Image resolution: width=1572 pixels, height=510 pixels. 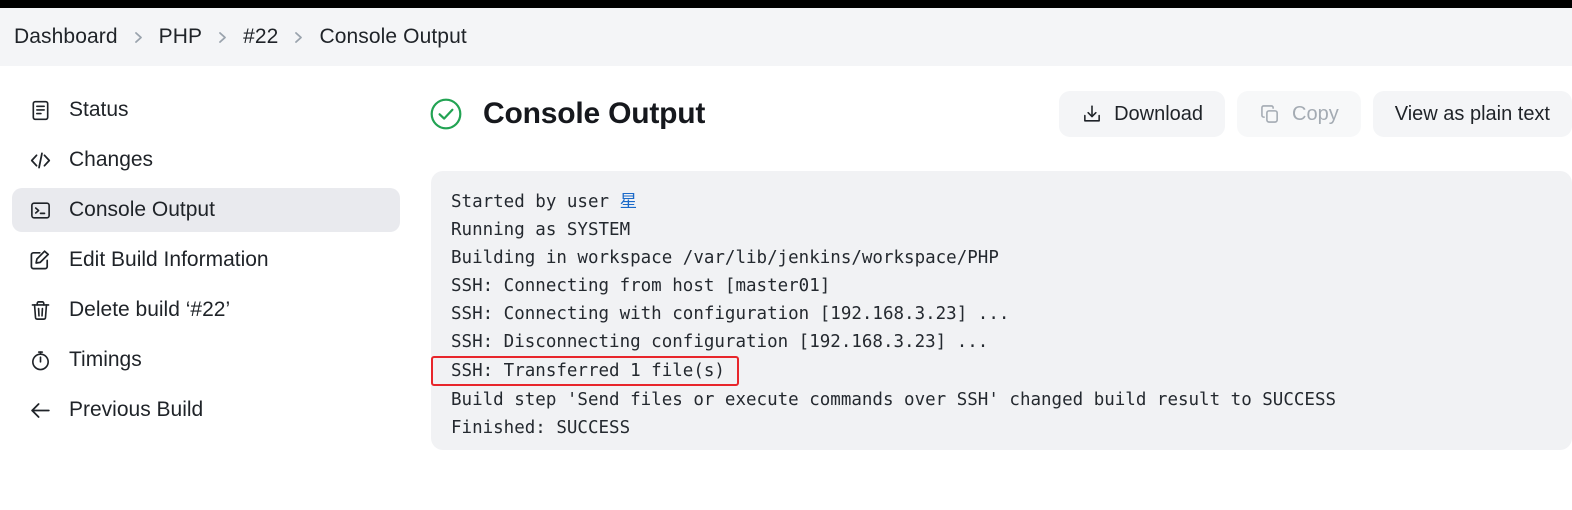 I want to click on copy-icon, so click(x=1270, y=114).